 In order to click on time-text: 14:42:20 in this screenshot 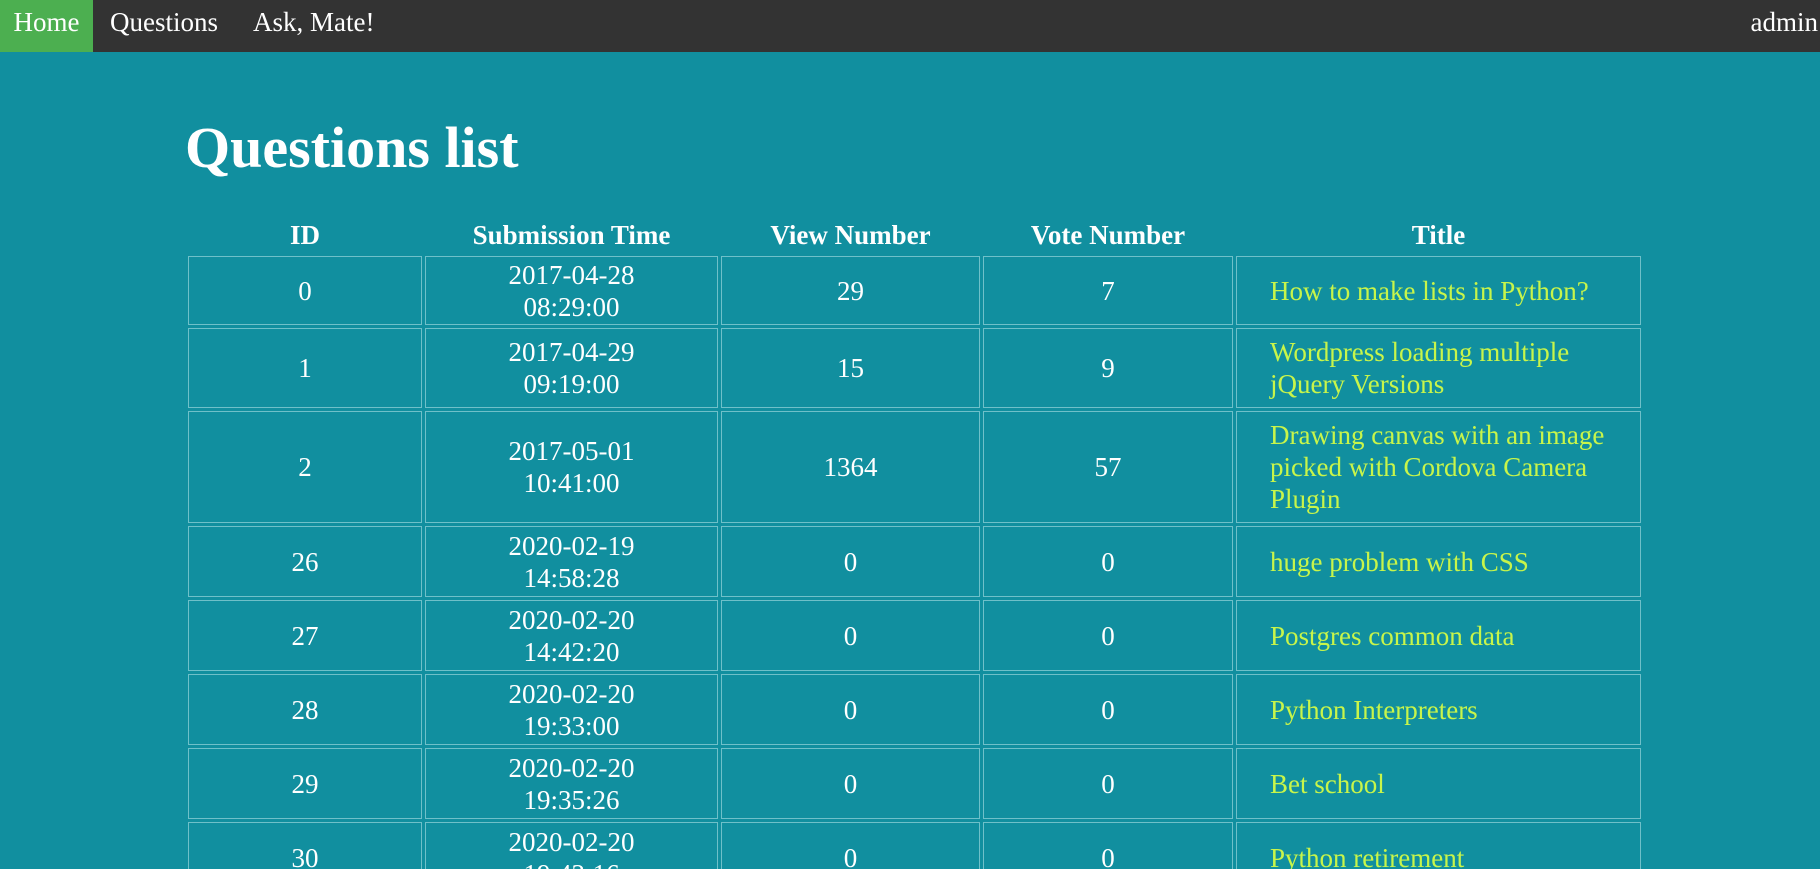, I will do `click(571, 651)`.